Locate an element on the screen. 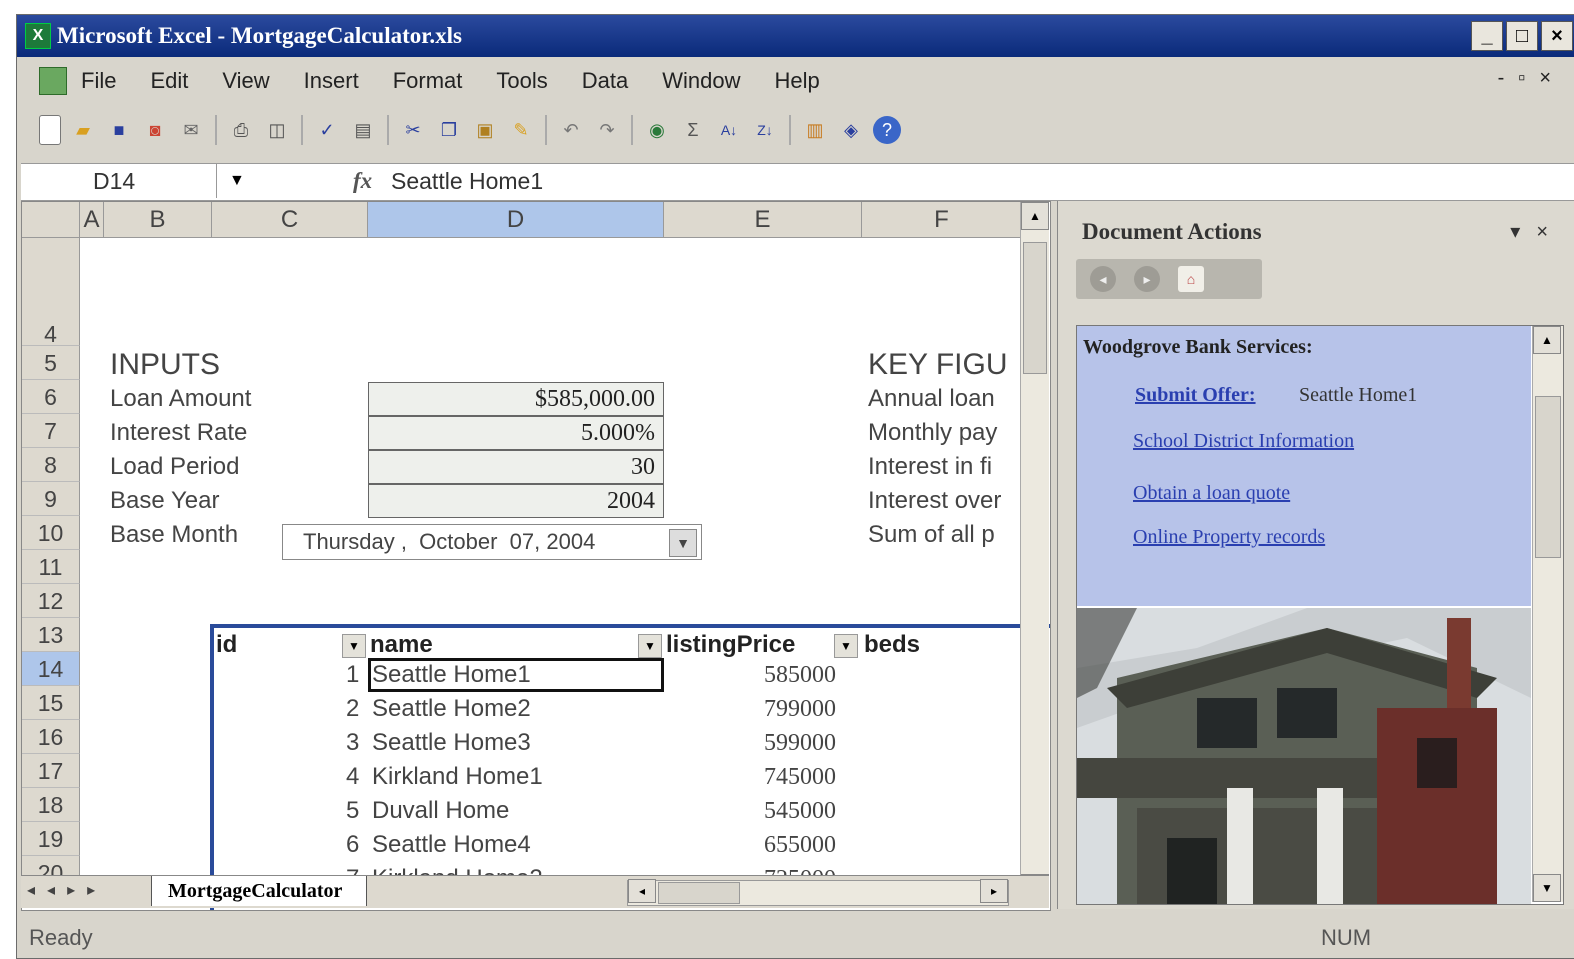 This screenshot has height=959, width=1574. interest-rate-input: 5.000% is located at coordinates (516, 433).